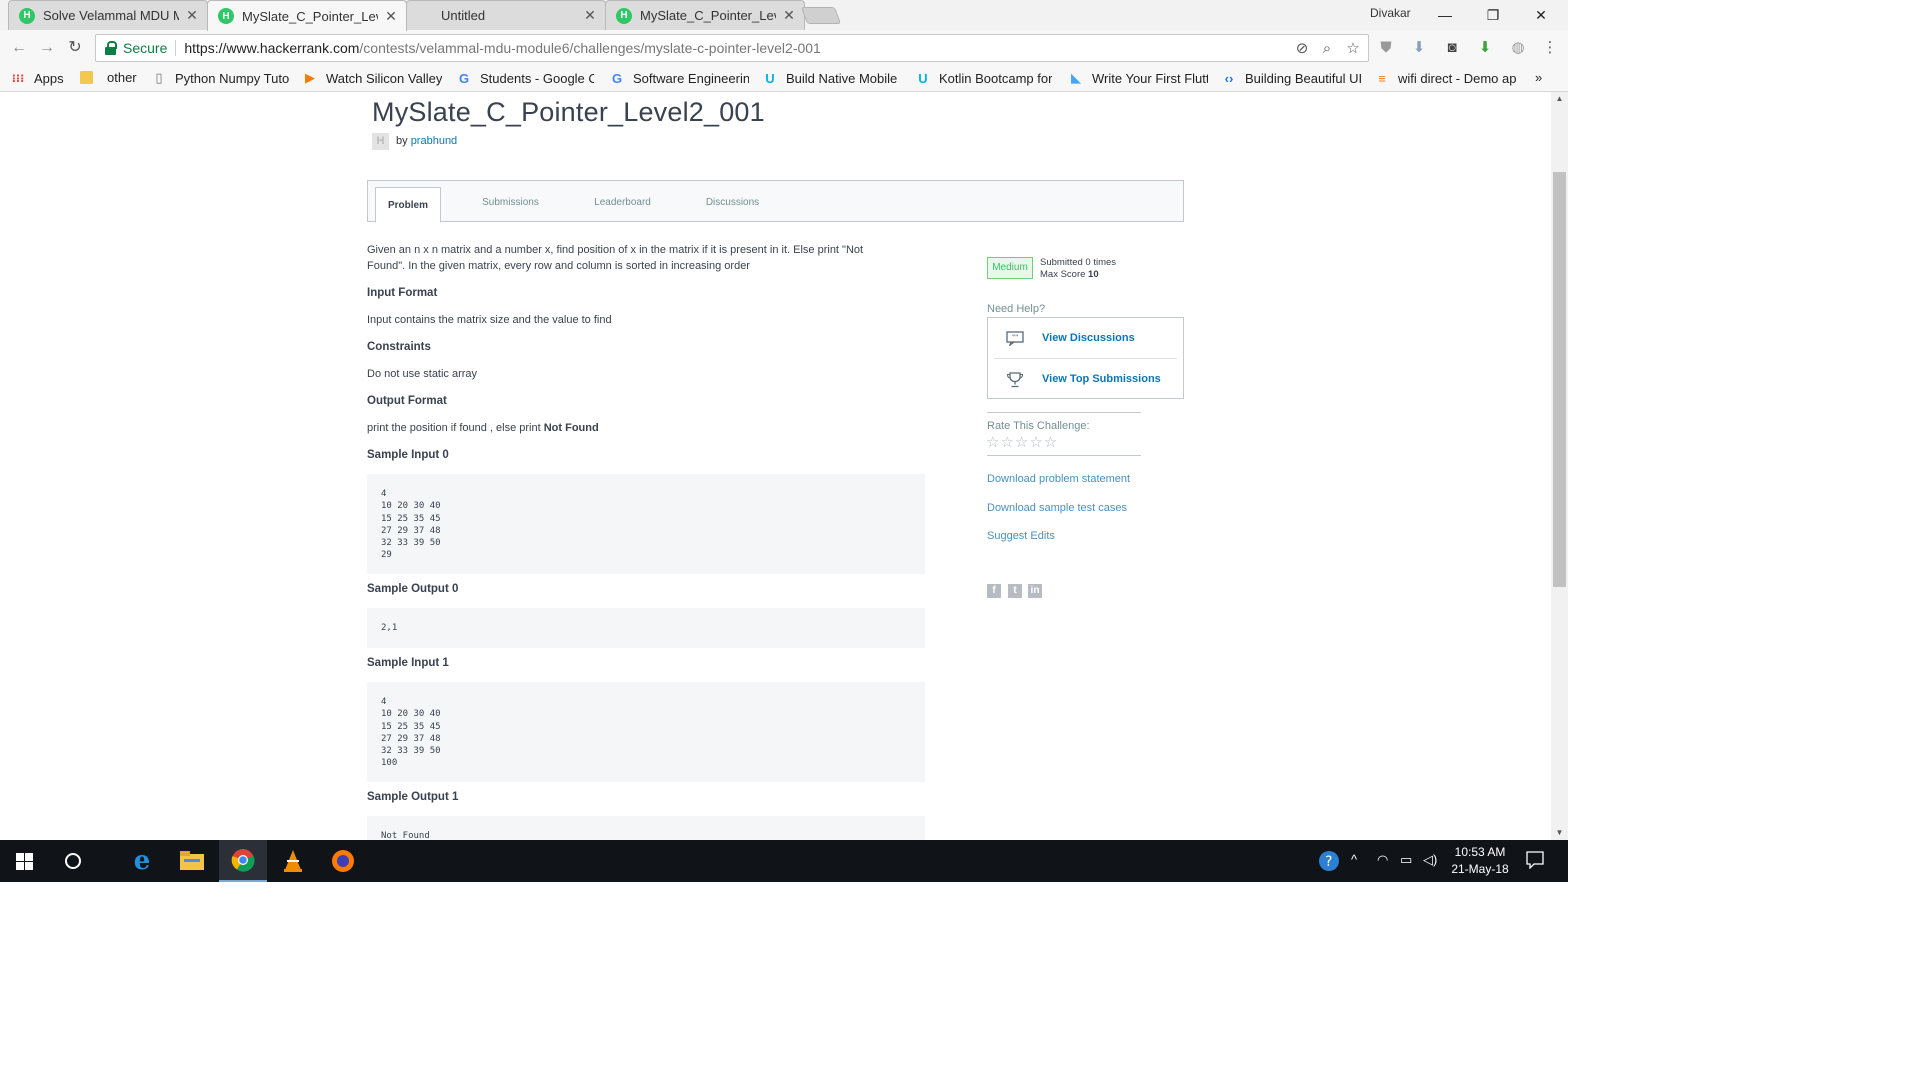 The width and height of the screenshot is (1920, 1080). What do you see at coordinates (1559, 99) in the screenshot?
I see `scroll-up-icon: ▲` at bounding box center [1559, 99].